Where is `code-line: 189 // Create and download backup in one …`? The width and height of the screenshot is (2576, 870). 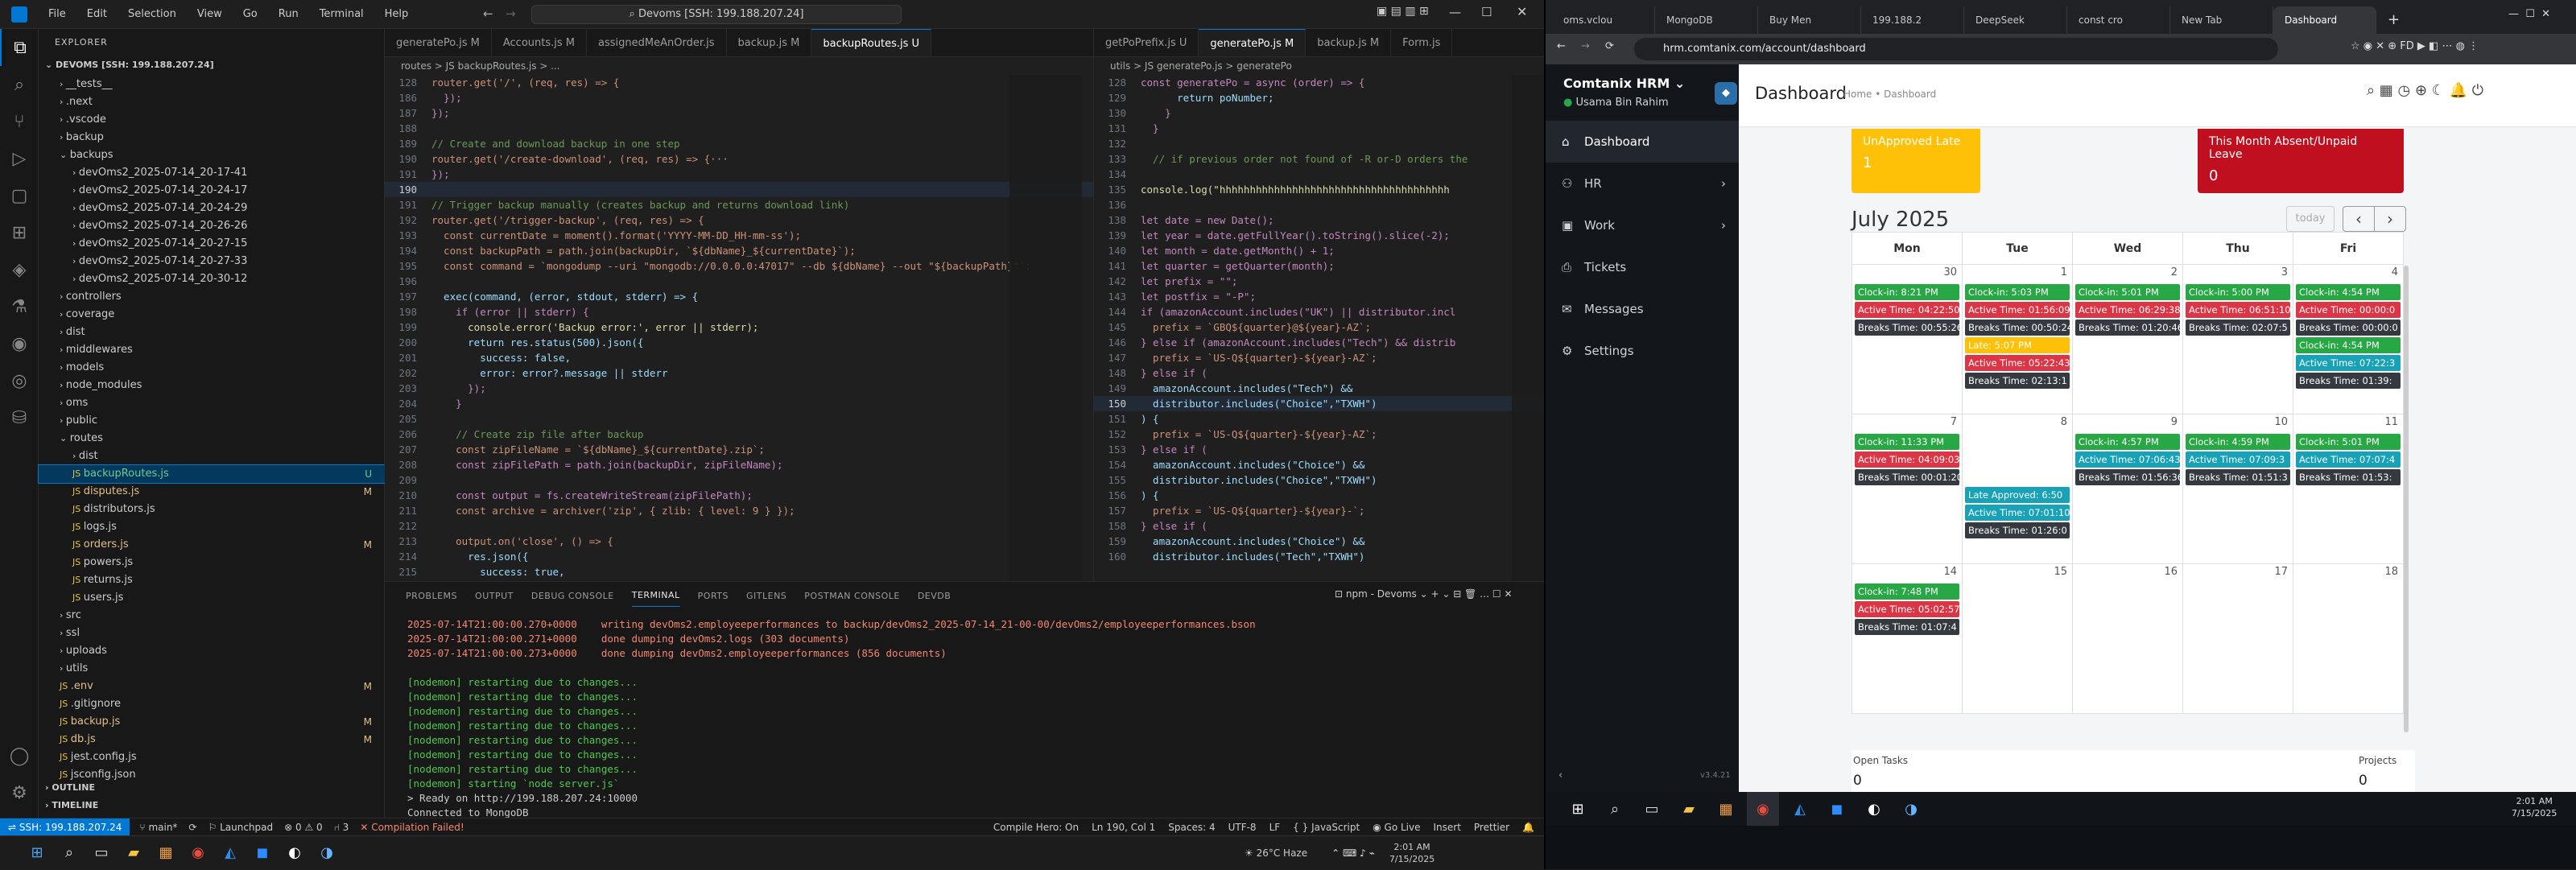
code-line: 189 // Create and download backup in one … is located at coordinates (739, 143).